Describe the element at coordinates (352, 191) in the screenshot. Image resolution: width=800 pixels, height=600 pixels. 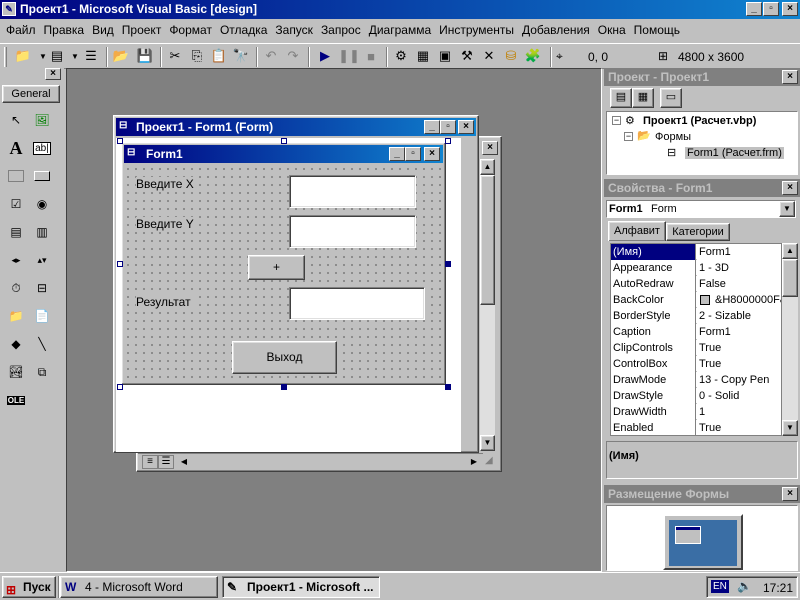
I see `textbox-x` at that location.